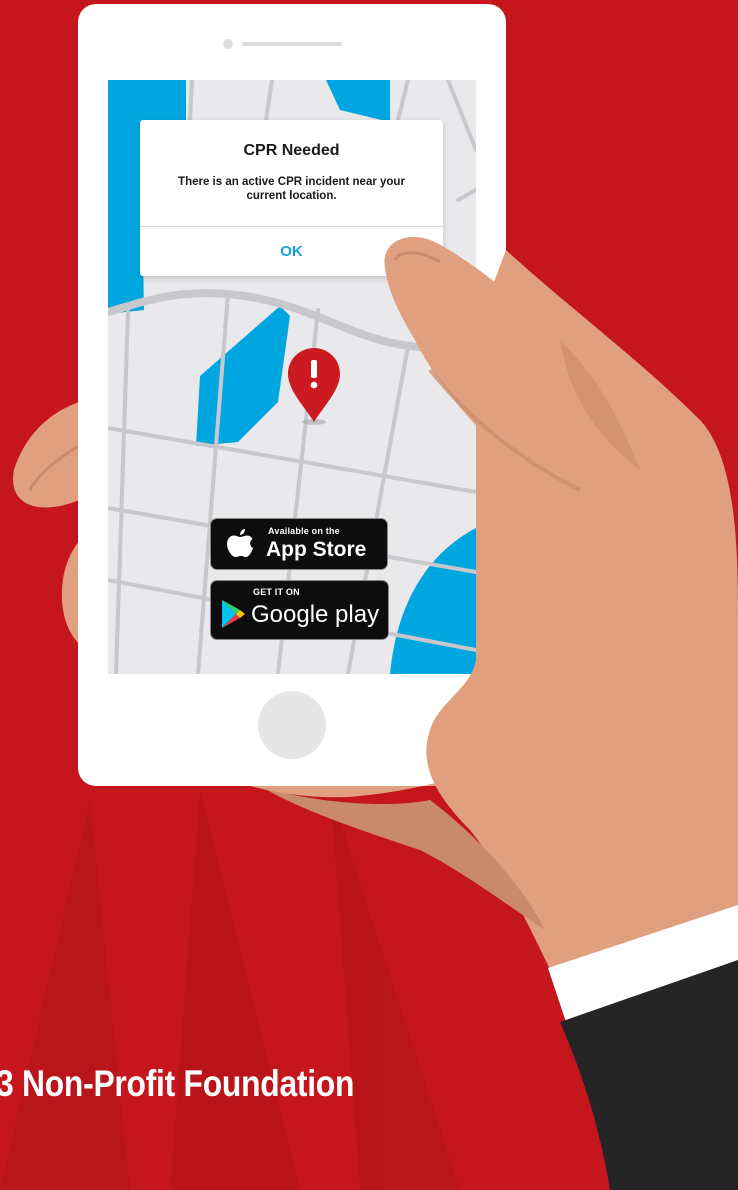 The image size is (738, 1190). Describe the element at coordinates (177, 1083) in the screenshot. I see `foundation-caption: 3 Non-Profit Foundation` at that location.